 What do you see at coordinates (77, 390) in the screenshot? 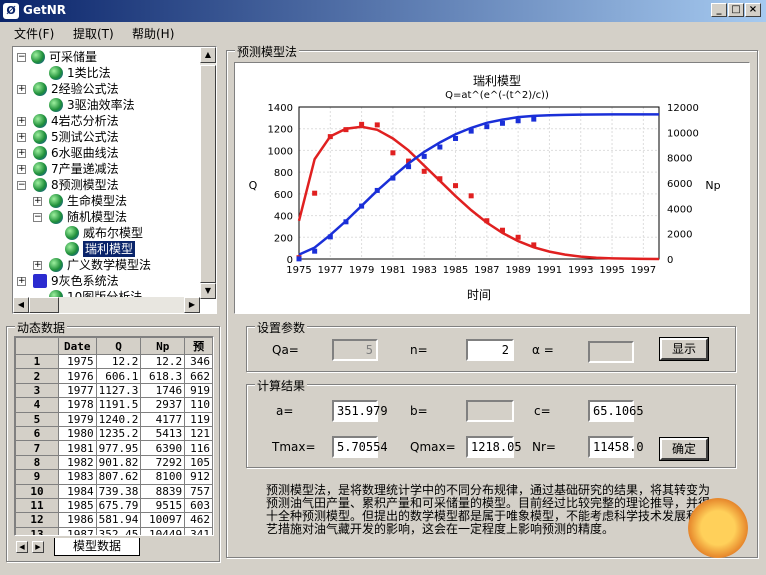
I see `cell-date: 1977` at bounding box center [77, 390].